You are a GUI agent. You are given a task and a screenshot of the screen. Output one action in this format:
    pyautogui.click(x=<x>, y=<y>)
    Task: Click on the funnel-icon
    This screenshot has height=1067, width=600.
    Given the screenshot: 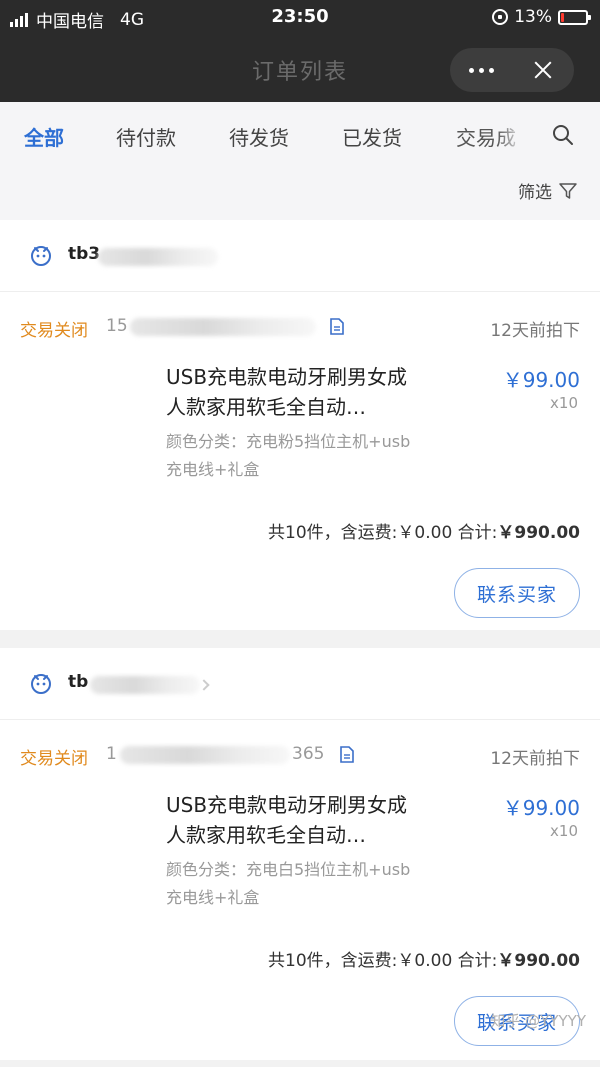 What is the action you would take?
    pyautogui.click(x=568, y=190)
    